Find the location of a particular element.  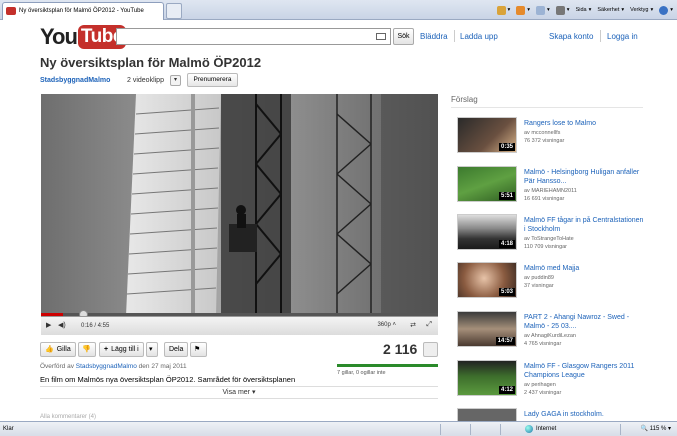

zoom-control: 🔍 115 % ▾ is located at coordinates (656, 429).